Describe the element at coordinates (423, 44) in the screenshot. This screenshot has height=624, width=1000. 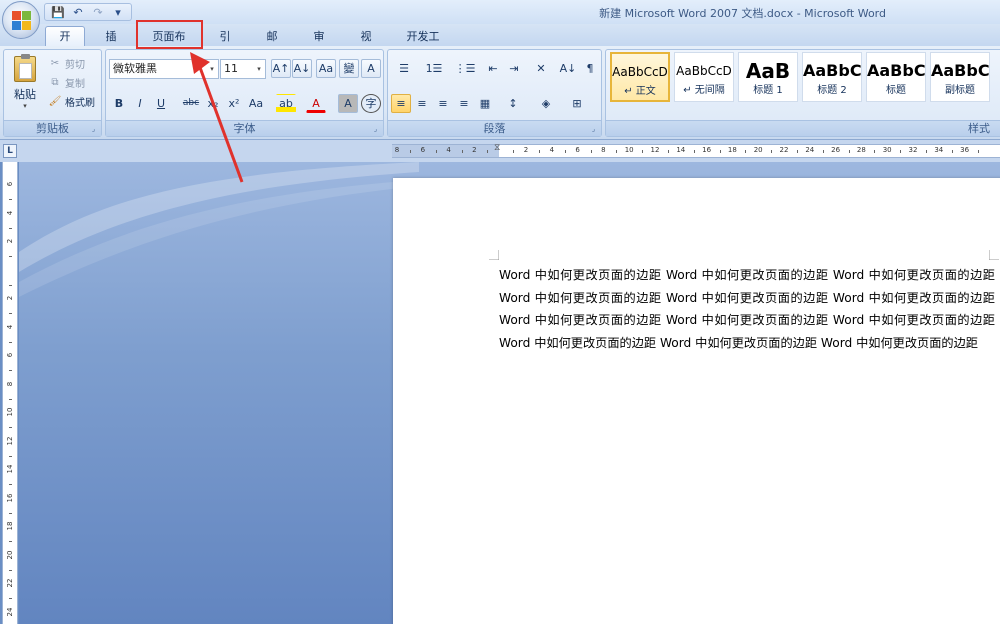
I see `tab-developer: 开发工具` at that location.